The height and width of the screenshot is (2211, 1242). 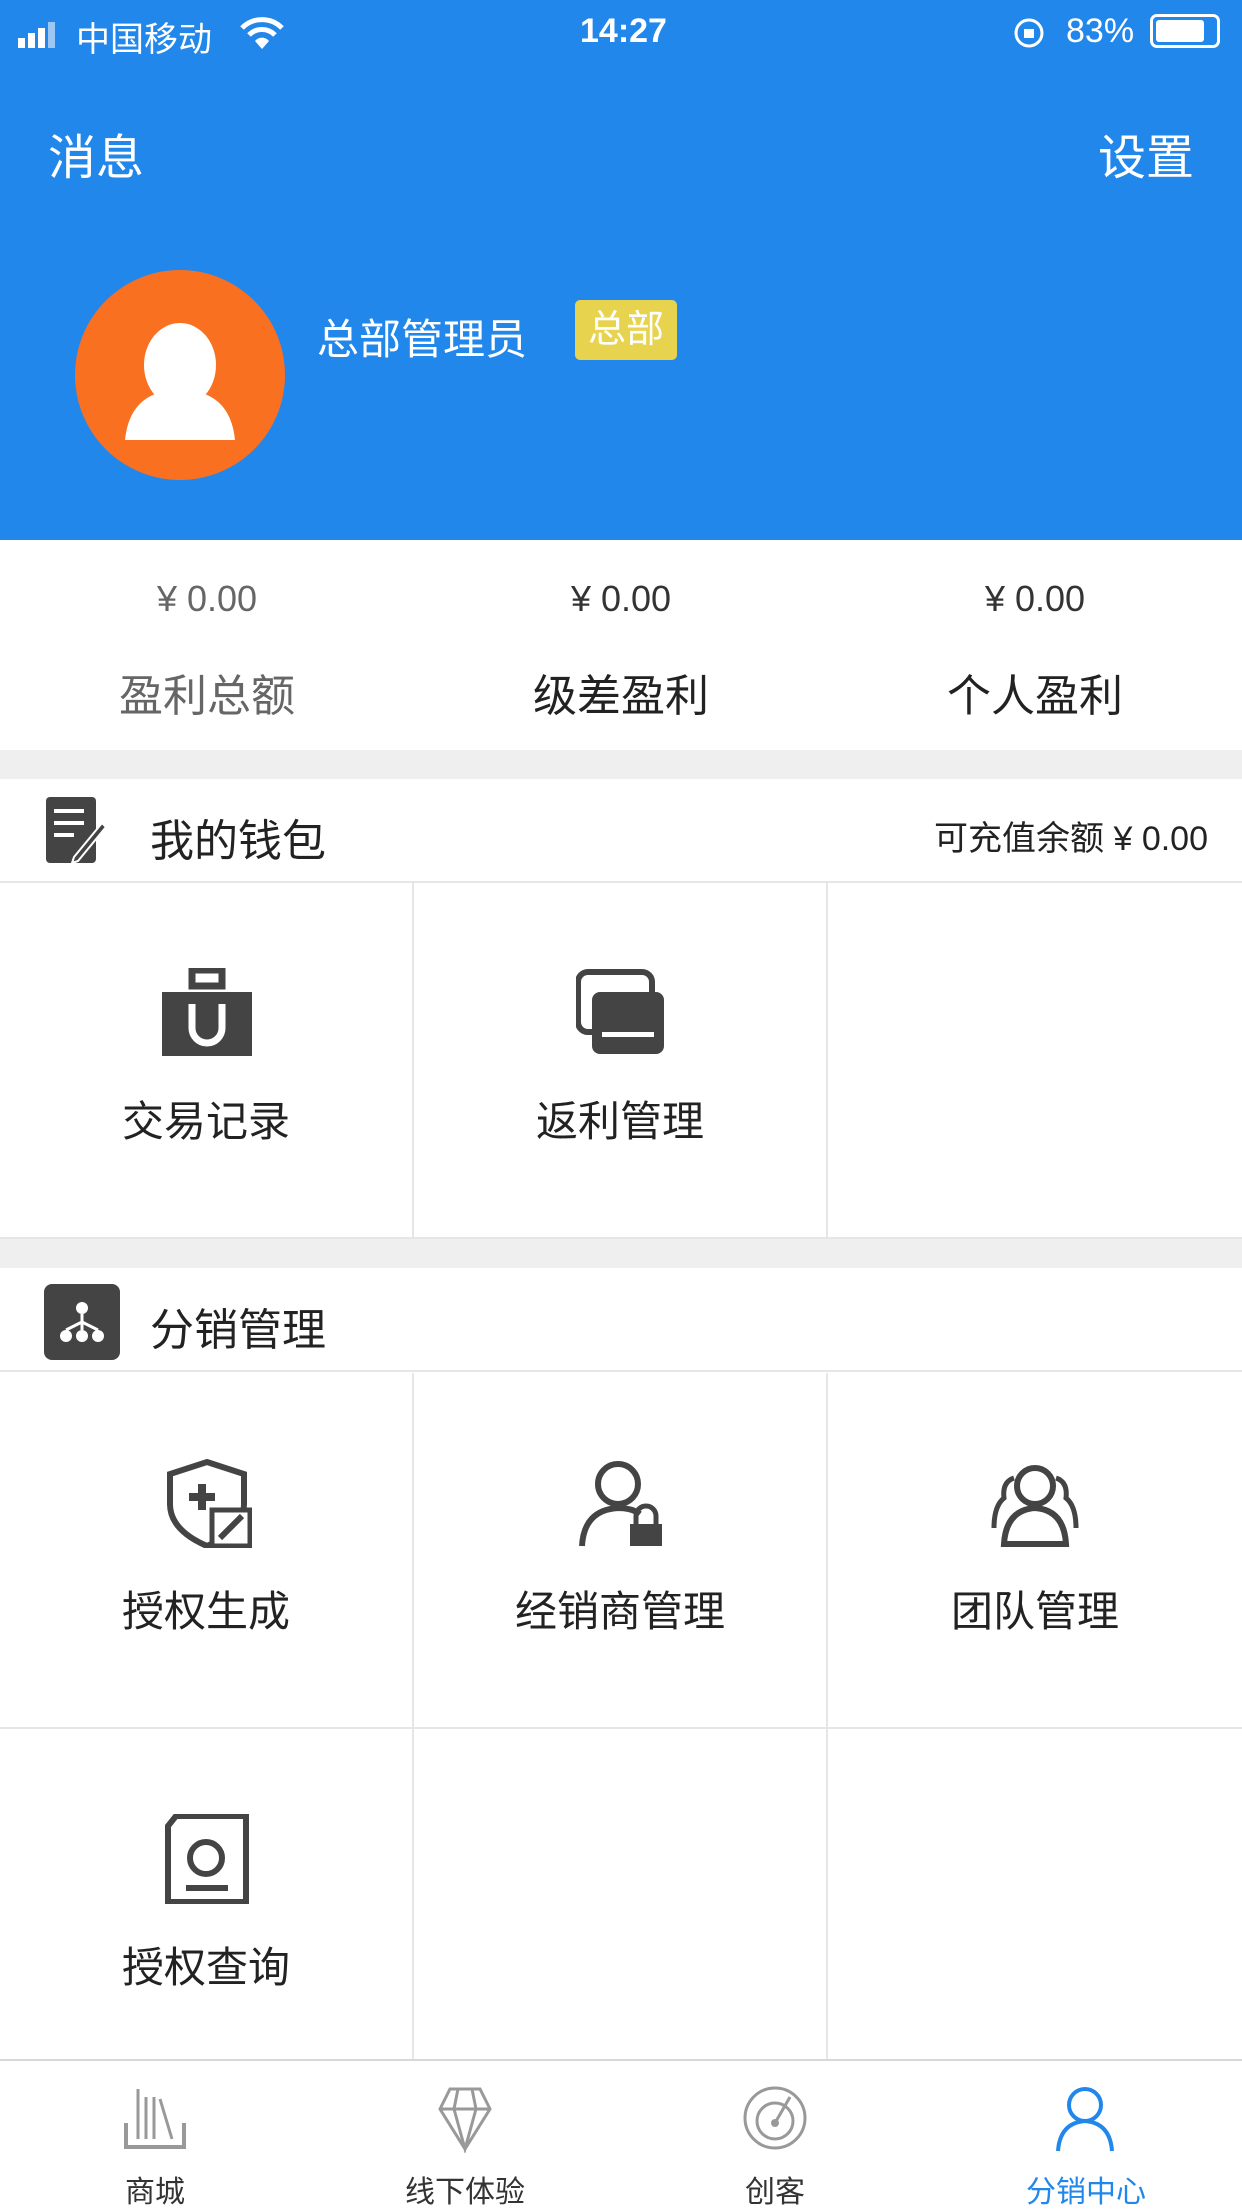 What do you see at coordinates (205, 1121) in the screenshot?
I see `grid-item-label: 交易记录` at bounding box center [205, 1121].